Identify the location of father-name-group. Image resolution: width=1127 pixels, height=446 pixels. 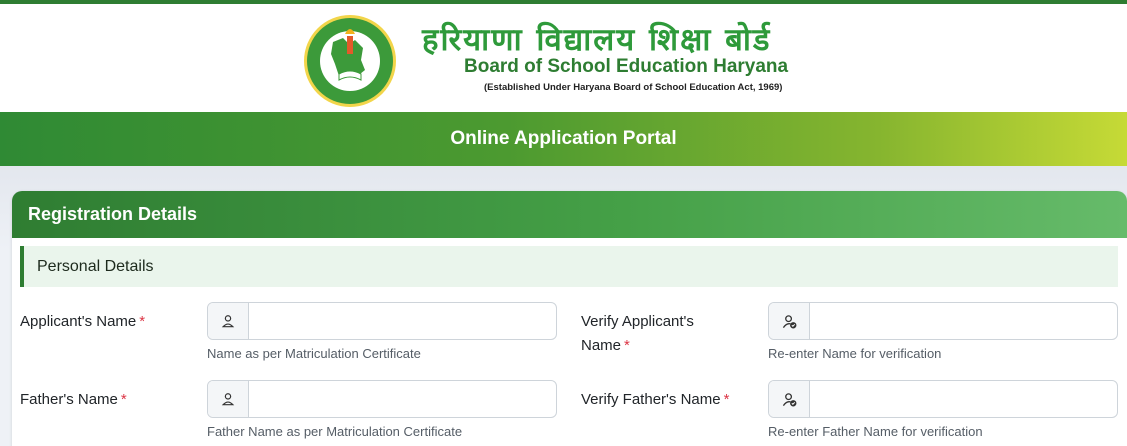
(382, 399).